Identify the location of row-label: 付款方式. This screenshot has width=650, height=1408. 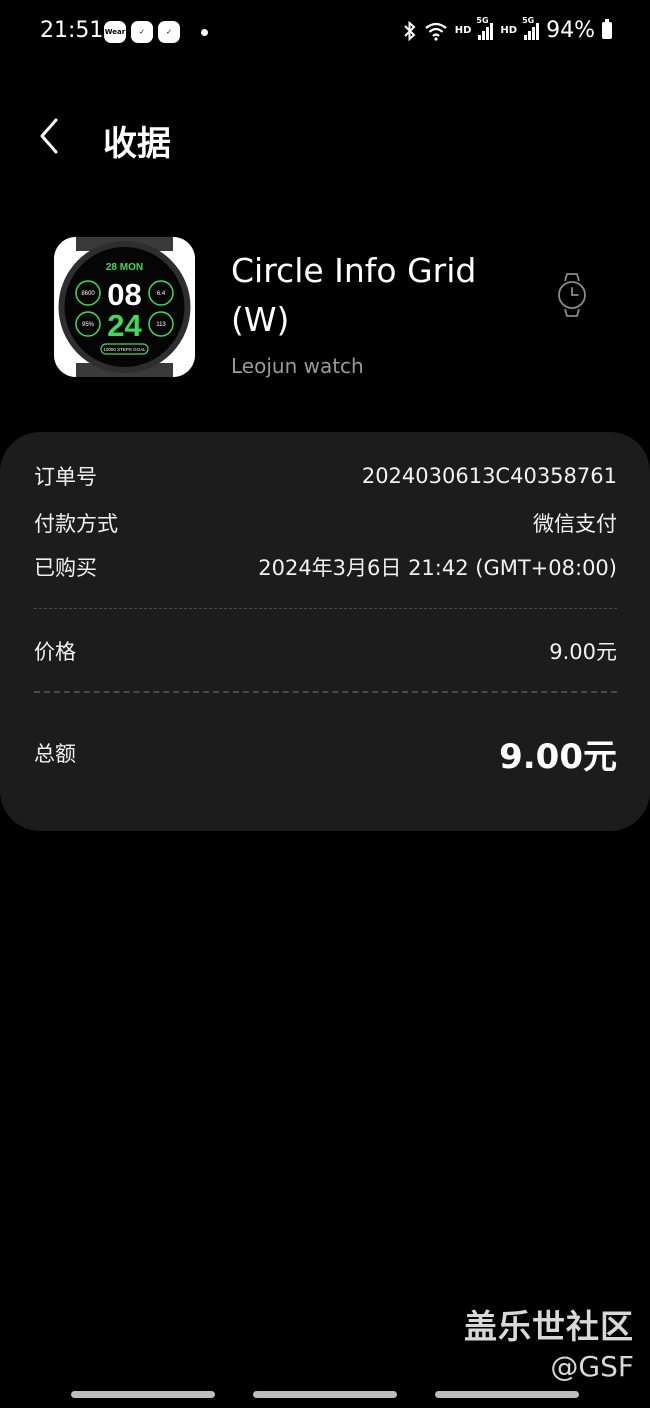
(76, 524).